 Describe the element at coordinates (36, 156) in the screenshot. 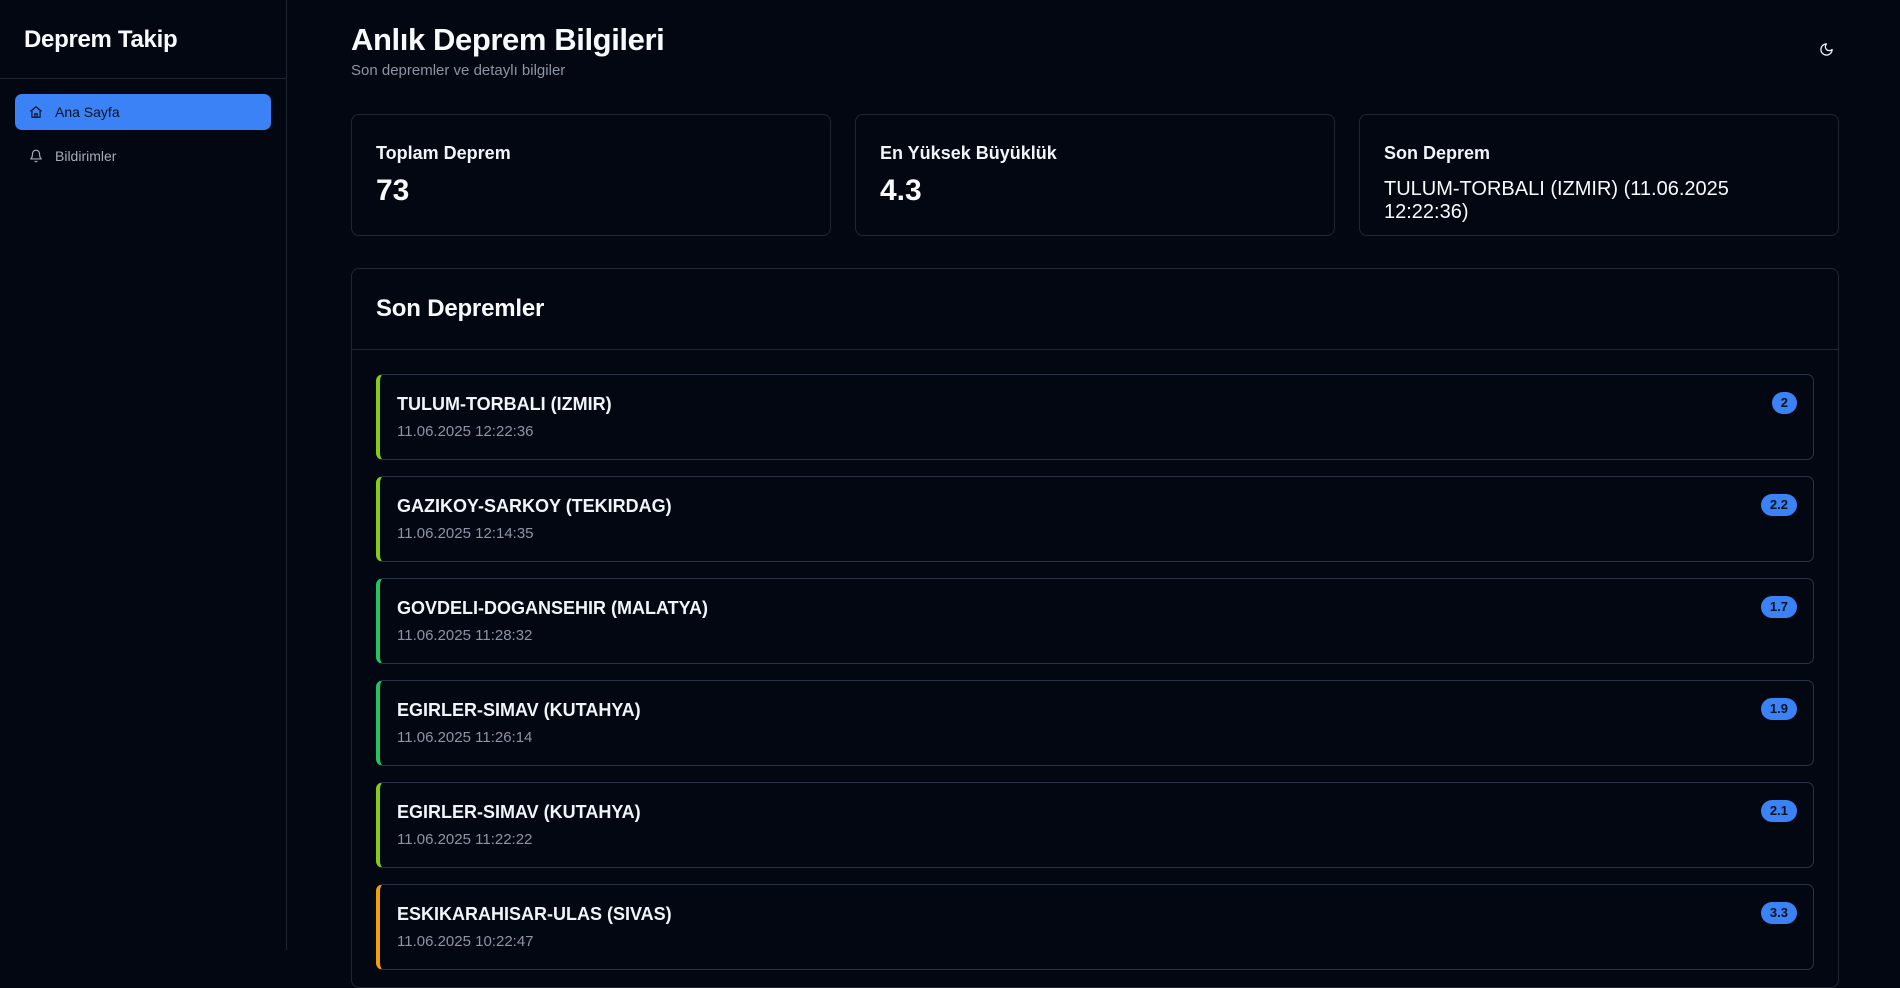

I see `bell-icon` at that location.